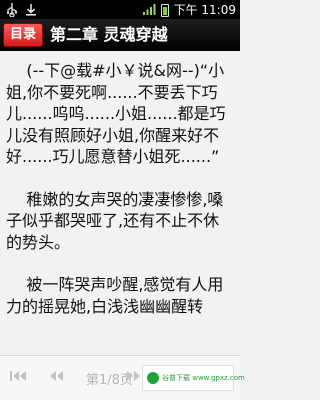 The image size is (320, 400). Describe the element at coordinates (164, 10) in the screenshot. I see `battery-icon` at that location.